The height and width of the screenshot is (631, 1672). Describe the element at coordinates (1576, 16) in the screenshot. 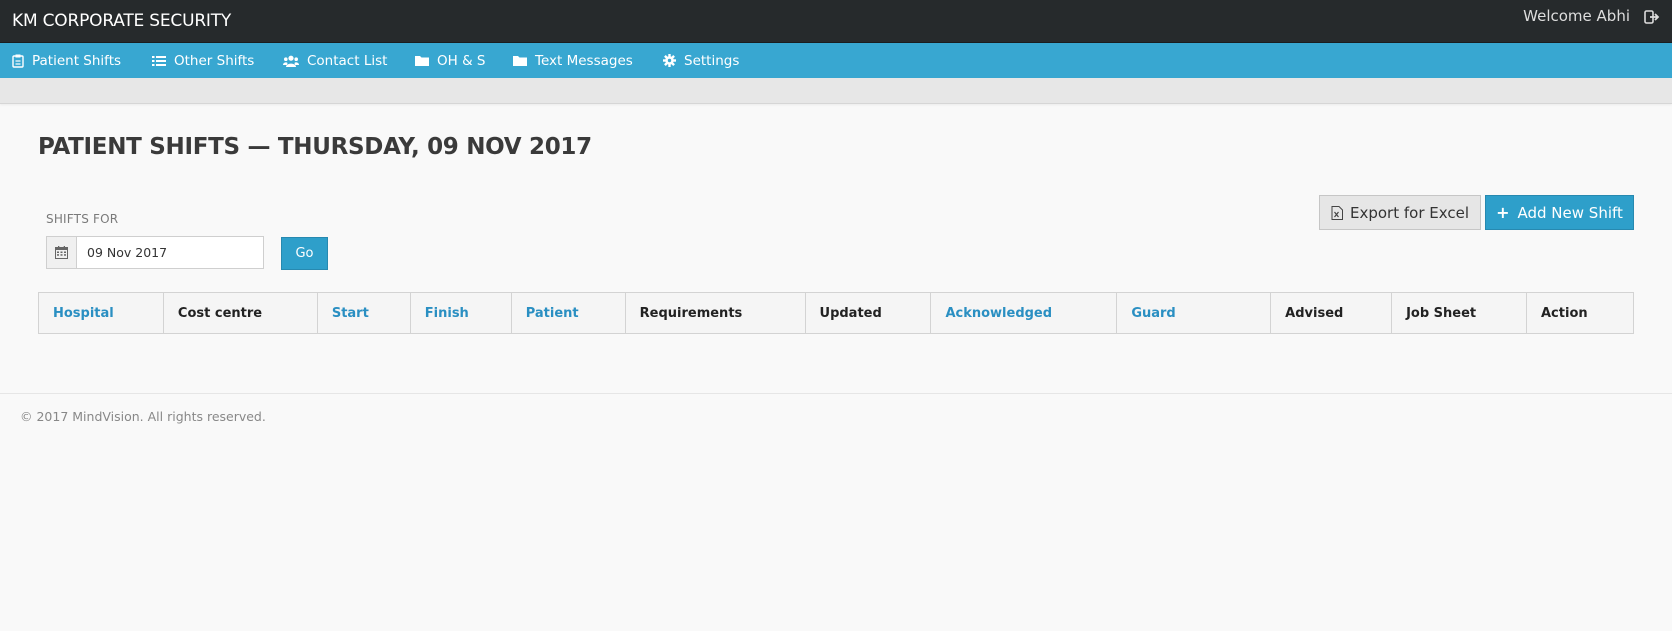

I see `welcome-text: Welcome Abhi` at that location.